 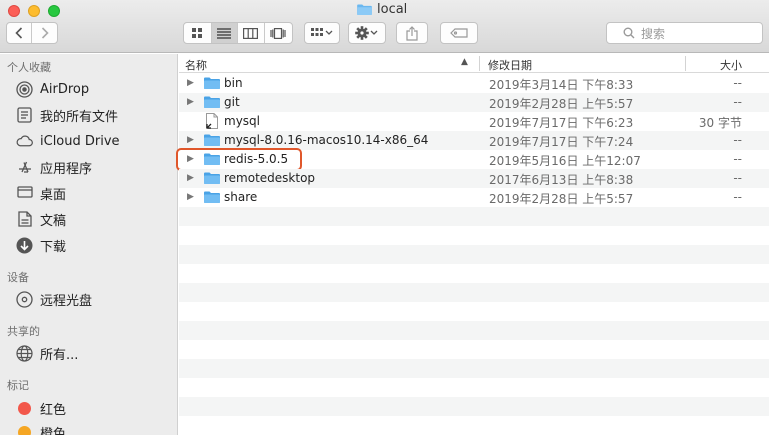 I want to click on file-size: 30 字节, so click(x=720, y=123).